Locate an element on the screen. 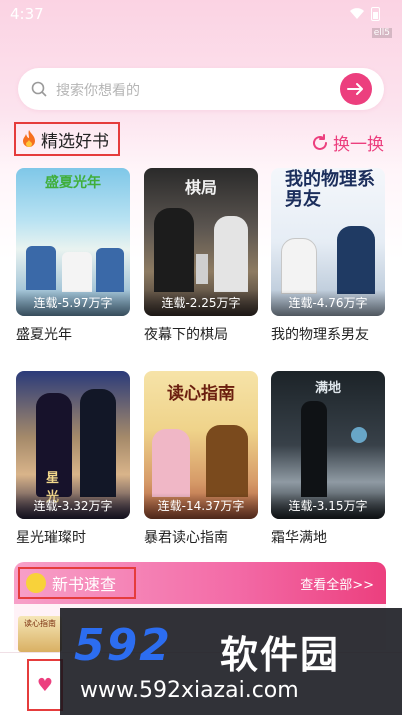 Image resolution: width=402 pixels, height=715 pixels. new-books-title: 新书速查 is located at coordinates (84, 584).